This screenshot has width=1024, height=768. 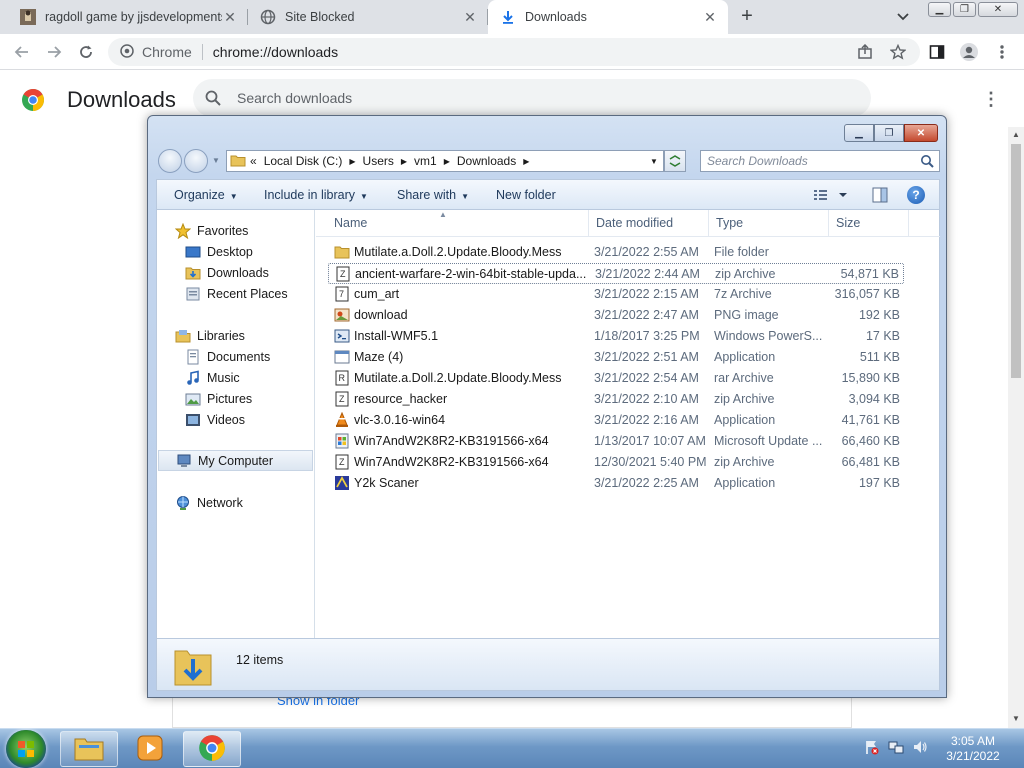 I want to click on file-type: zip Archive, so click(x=744, y=399).